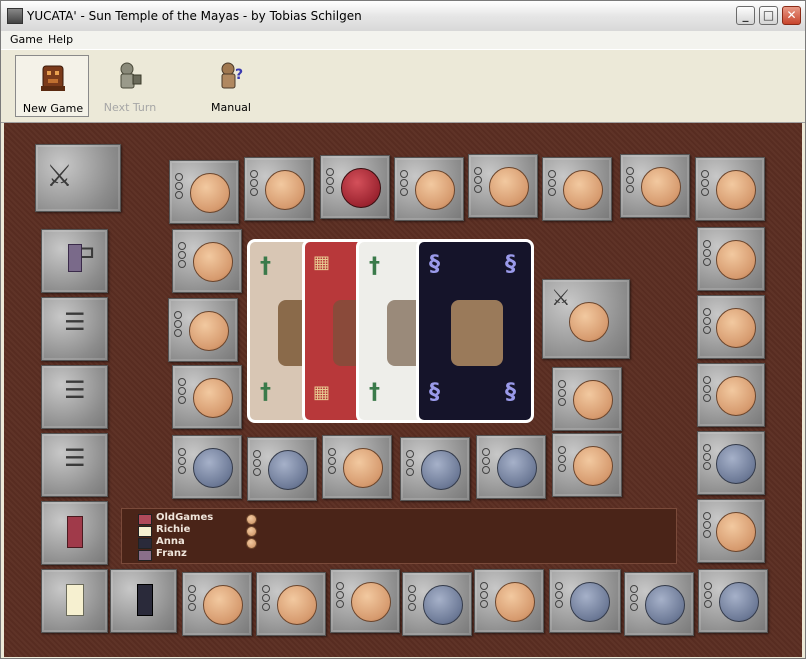  Describe the element at coordinates (361, 188) in the screenshot. I see `coin-red` at that location.